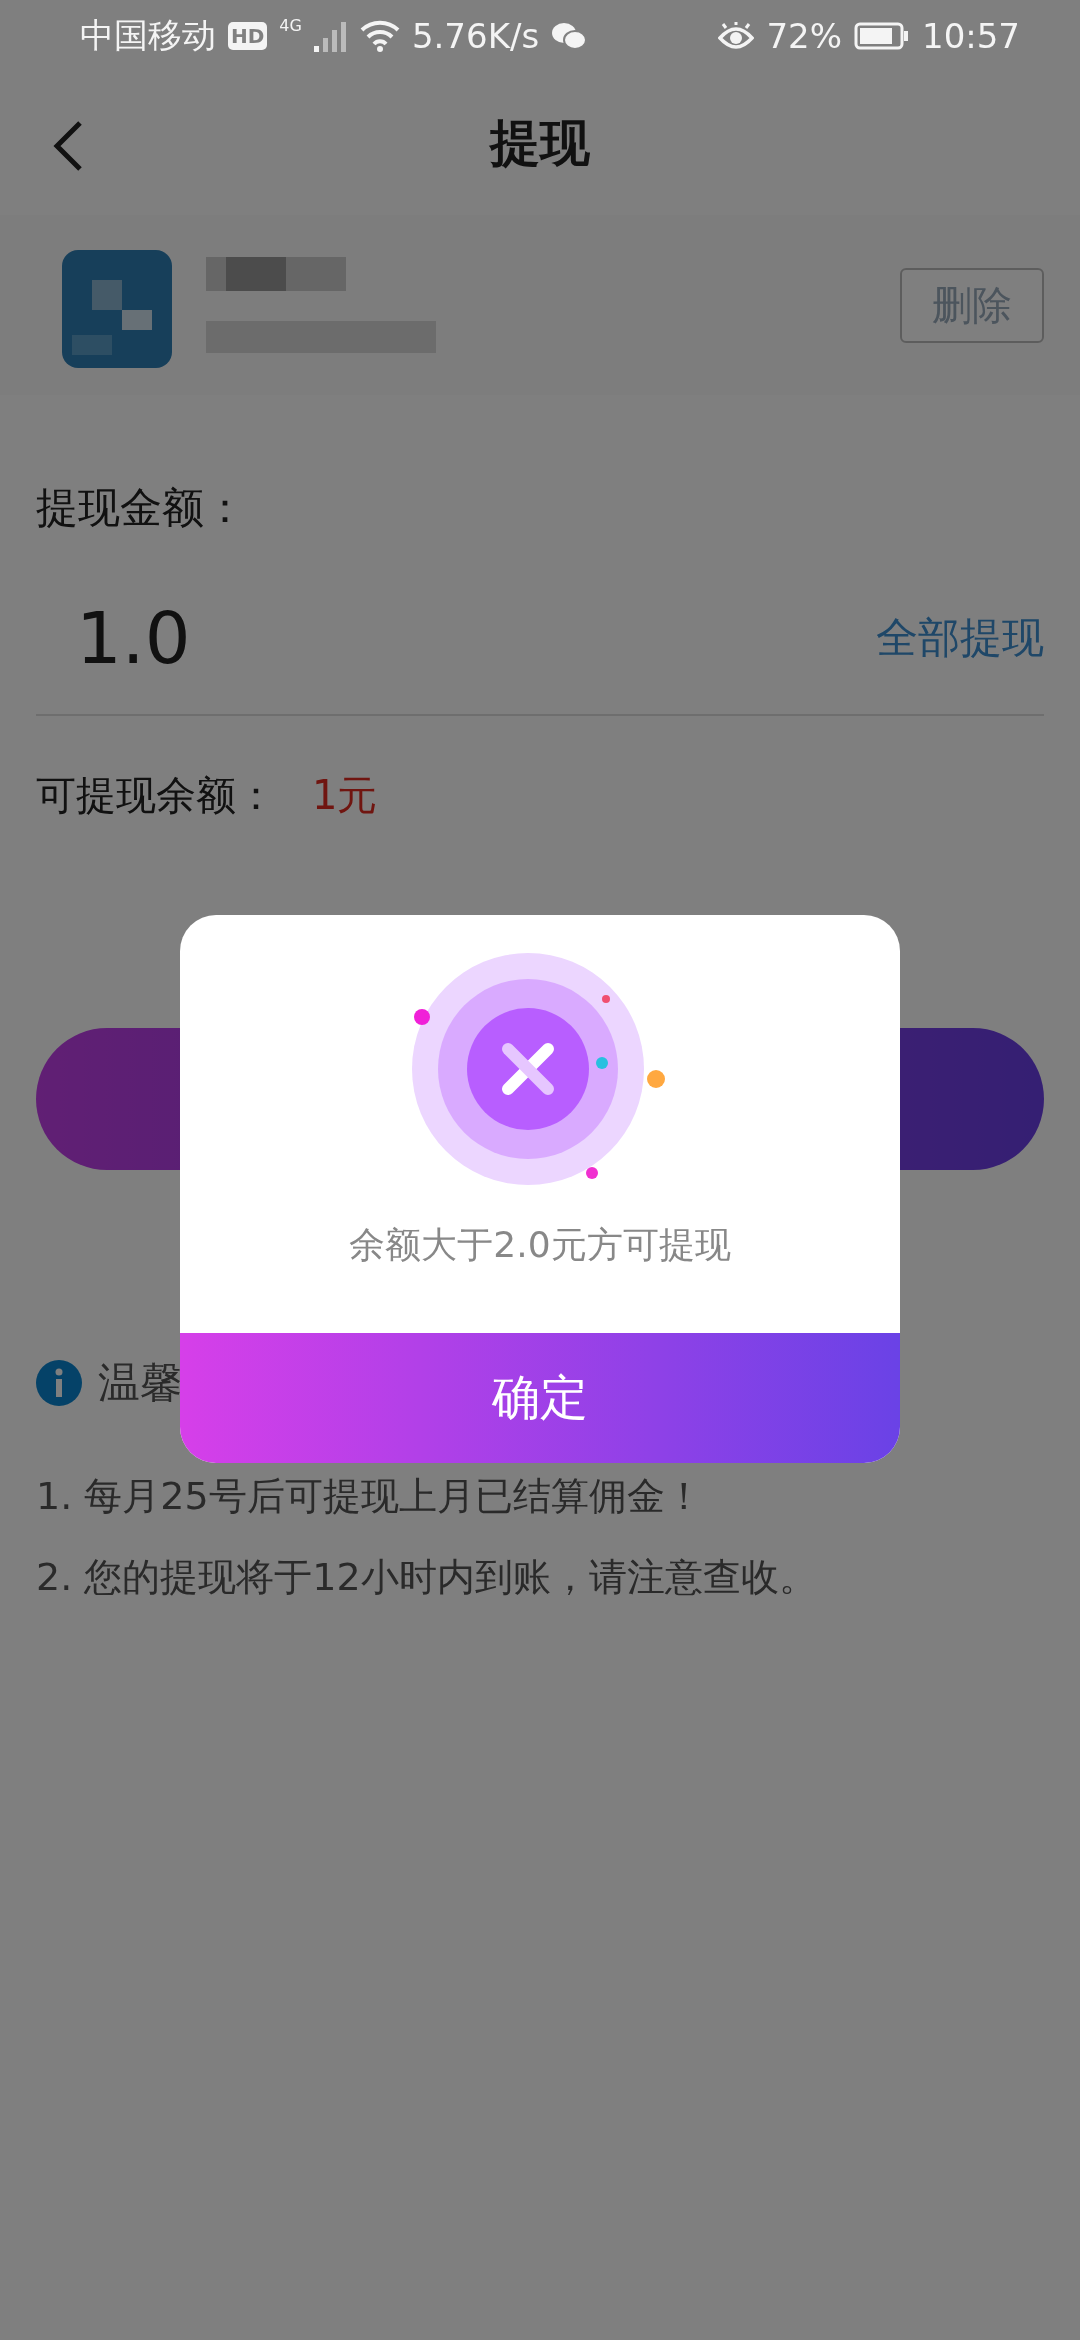 The image size is (1080, 2340). Describe the element at coordinates (141, 508) in the screenshot. I see `amount-label: 提现金额：` at that location.